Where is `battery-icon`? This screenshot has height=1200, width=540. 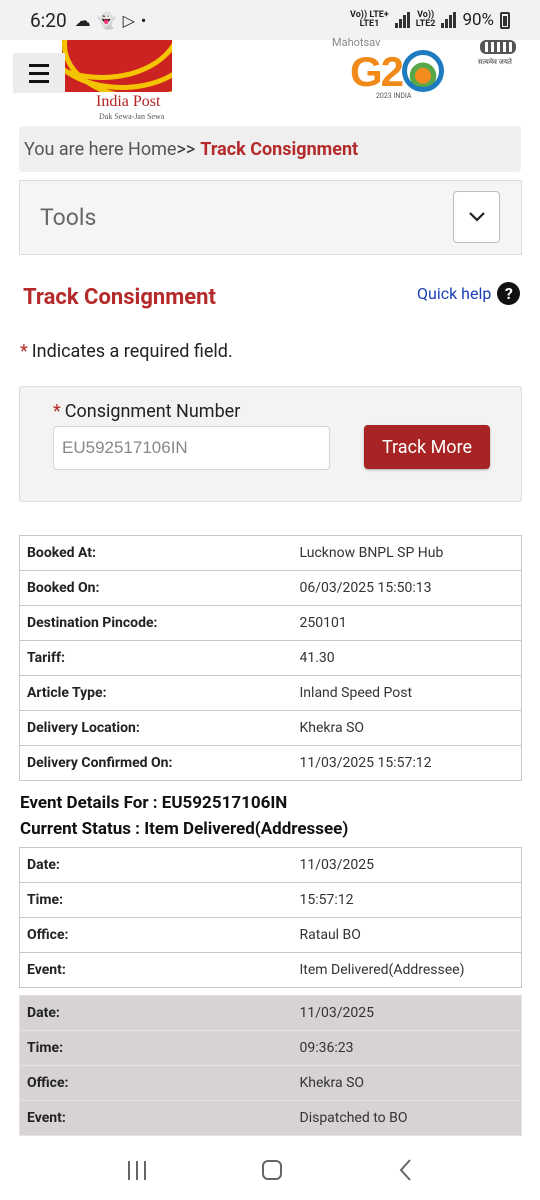 battery-icon is located at coordinates (505, 20).